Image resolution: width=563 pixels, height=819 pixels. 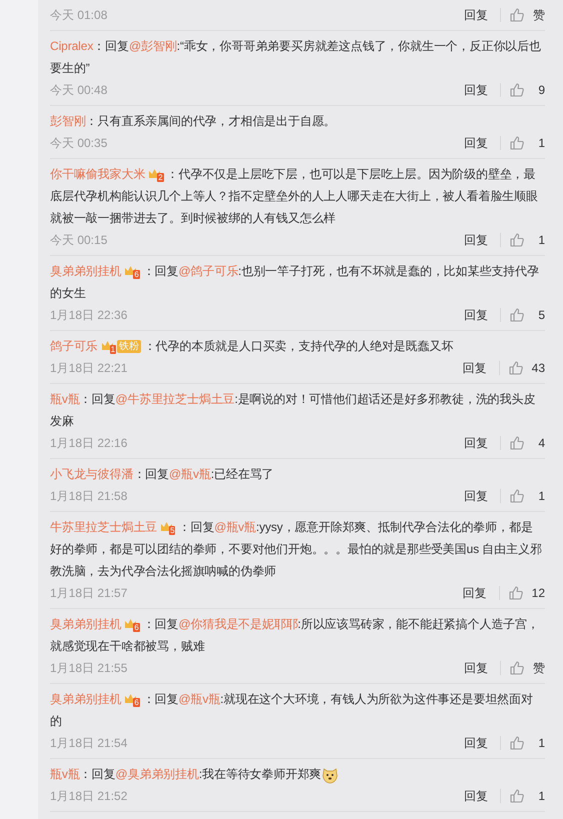 I want to click on comment-time: 1月18日 22:16, so click(x=89, y=443).